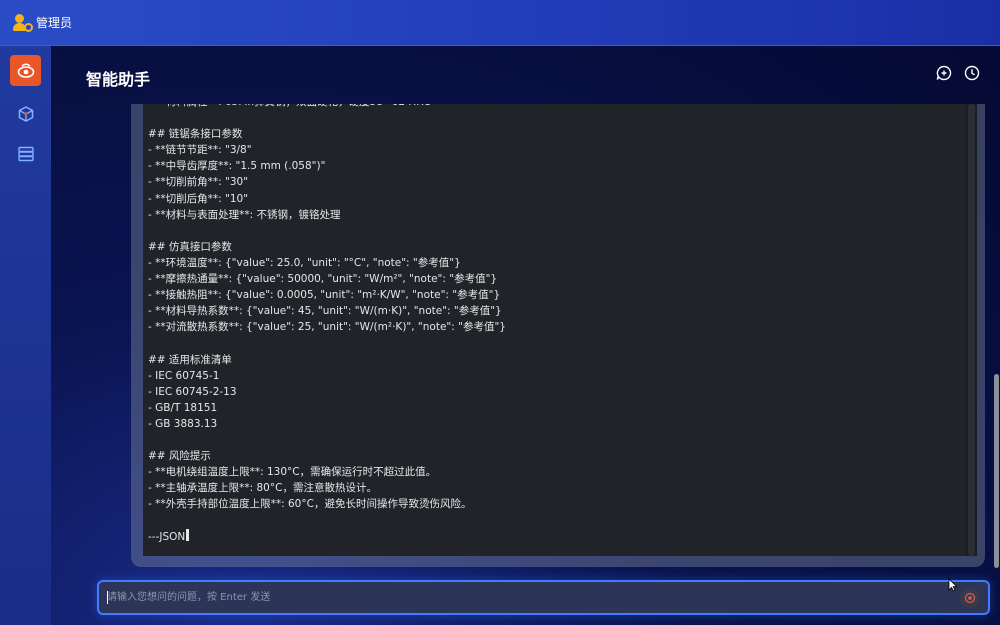  I want to click on sidebar, so click(25, 335).